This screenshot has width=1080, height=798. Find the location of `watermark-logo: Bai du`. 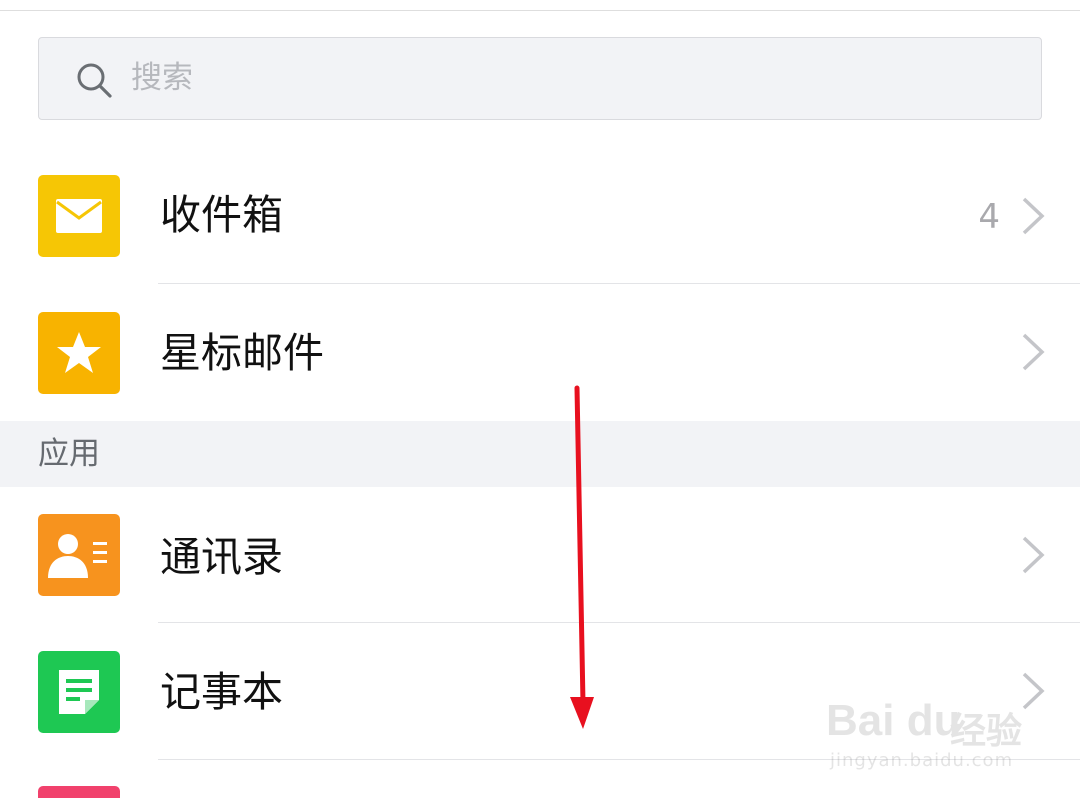

watermark-logo: Bai du is located at coordinates (893, 720).